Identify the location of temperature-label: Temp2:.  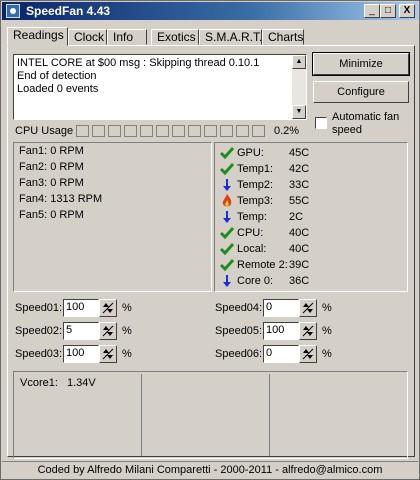
(255, 185).